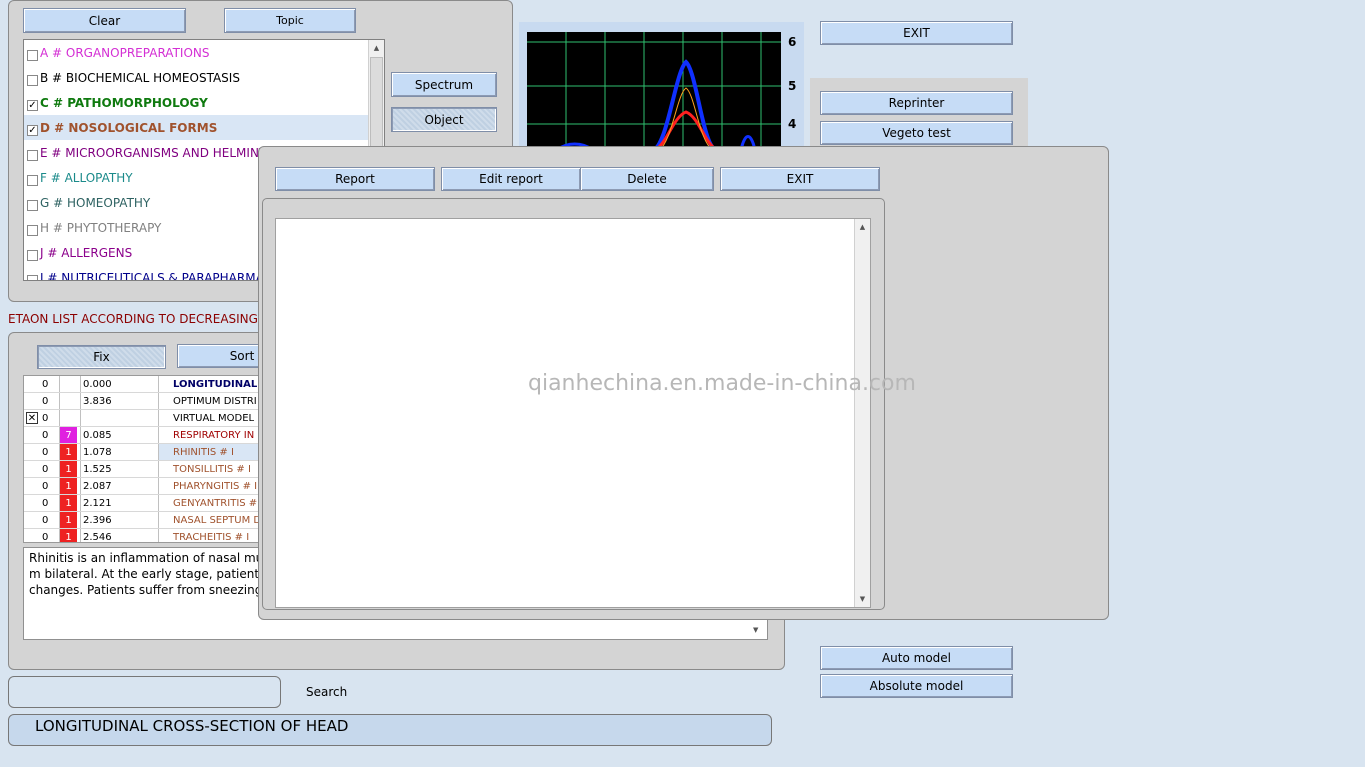  Describe the element at coordinates (916, 33) in the screenshot. I see `exit-button: EXIT` at that location.